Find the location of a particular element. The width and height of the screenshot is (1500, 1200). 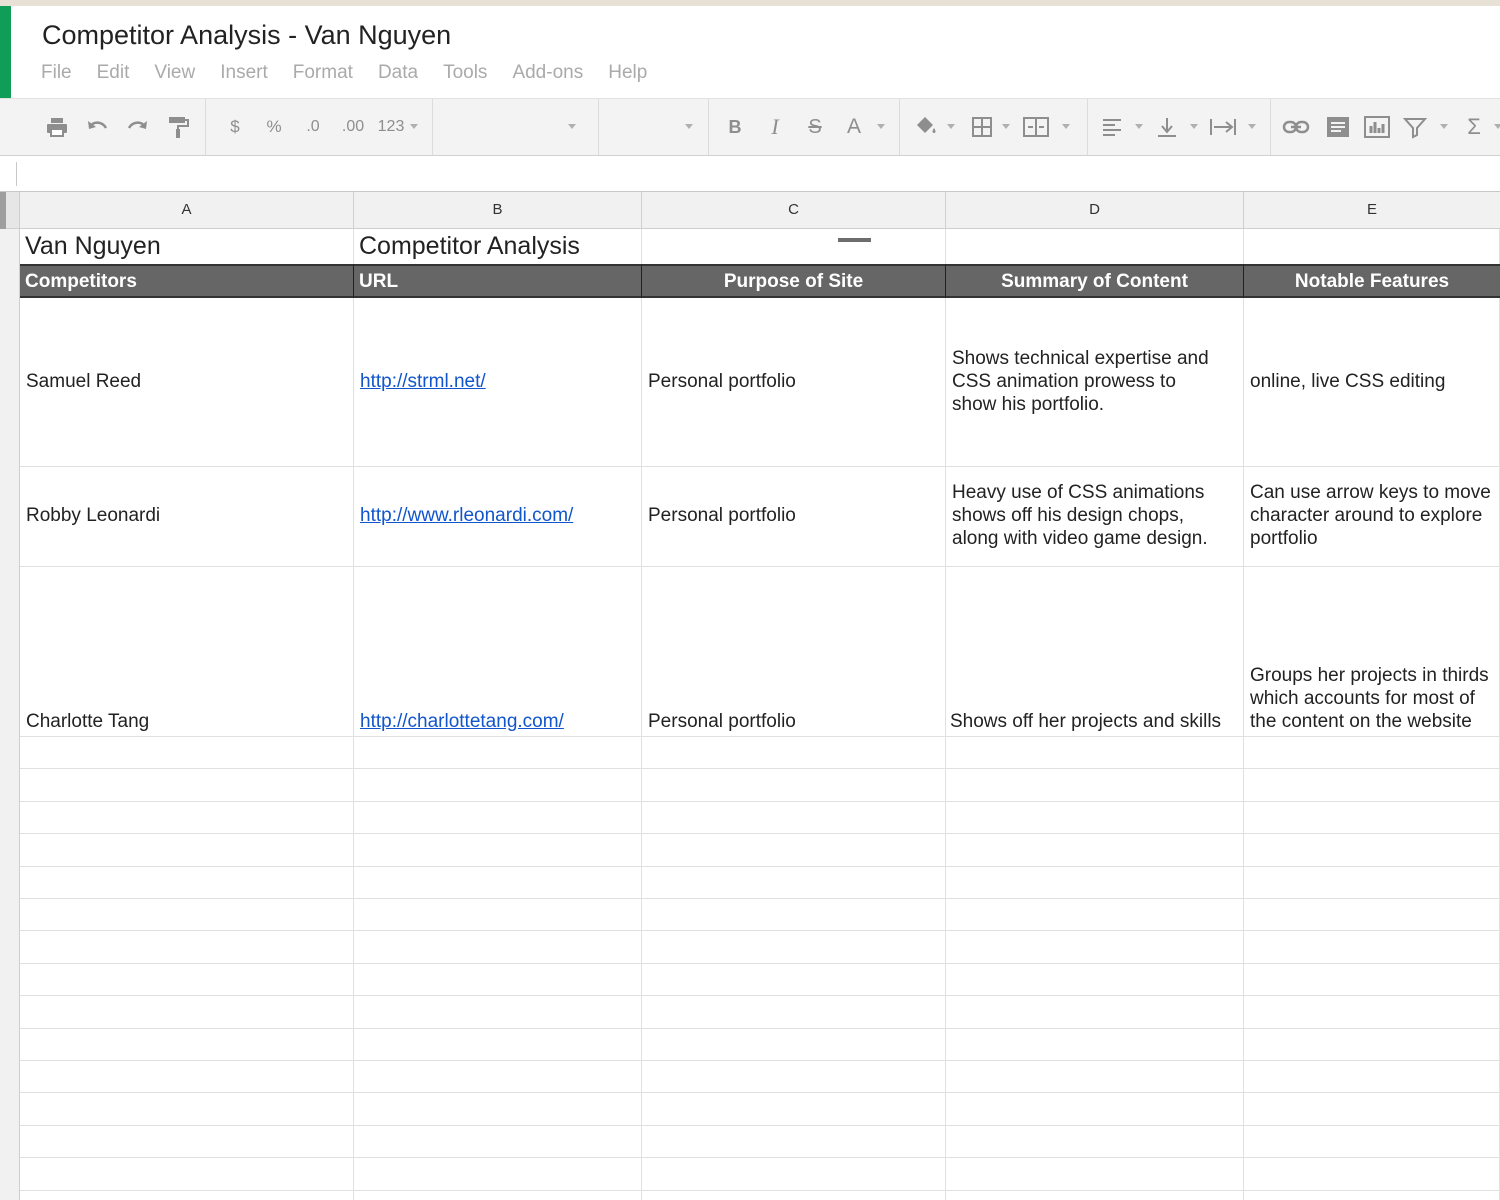

text-color-button: A is located at coordinates (854, 127).